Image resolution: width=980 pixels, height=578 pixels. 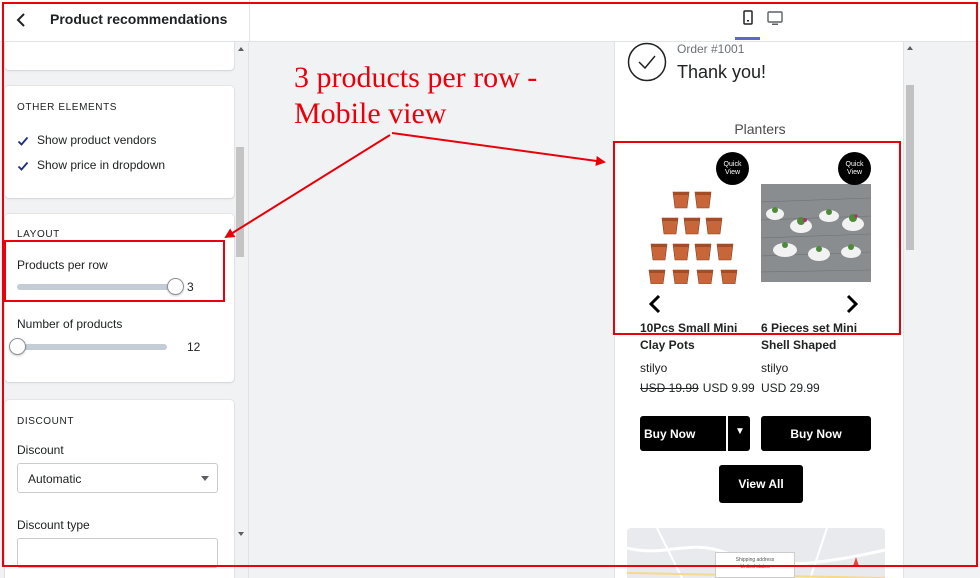 I want to click on select-value: Automatic, so click(x=55, y=479).